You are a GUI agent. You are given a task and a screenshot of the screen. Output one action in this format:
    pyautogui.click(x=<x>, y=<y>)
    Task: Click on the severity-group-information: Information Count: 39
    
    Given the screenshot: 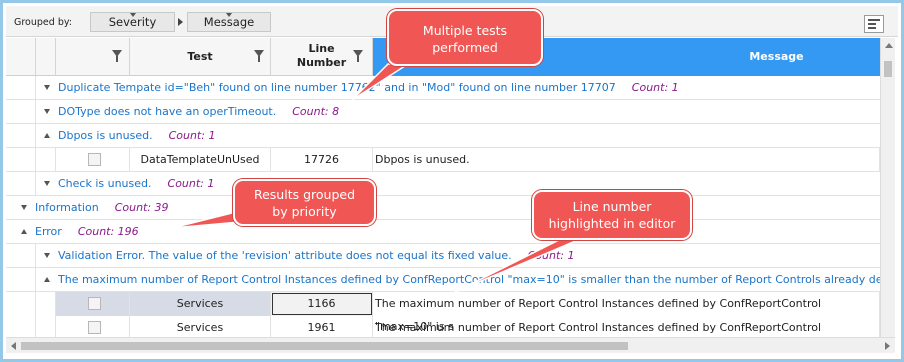 What is the action you would take?
    pyautogui.click(x=443, y=208)
    